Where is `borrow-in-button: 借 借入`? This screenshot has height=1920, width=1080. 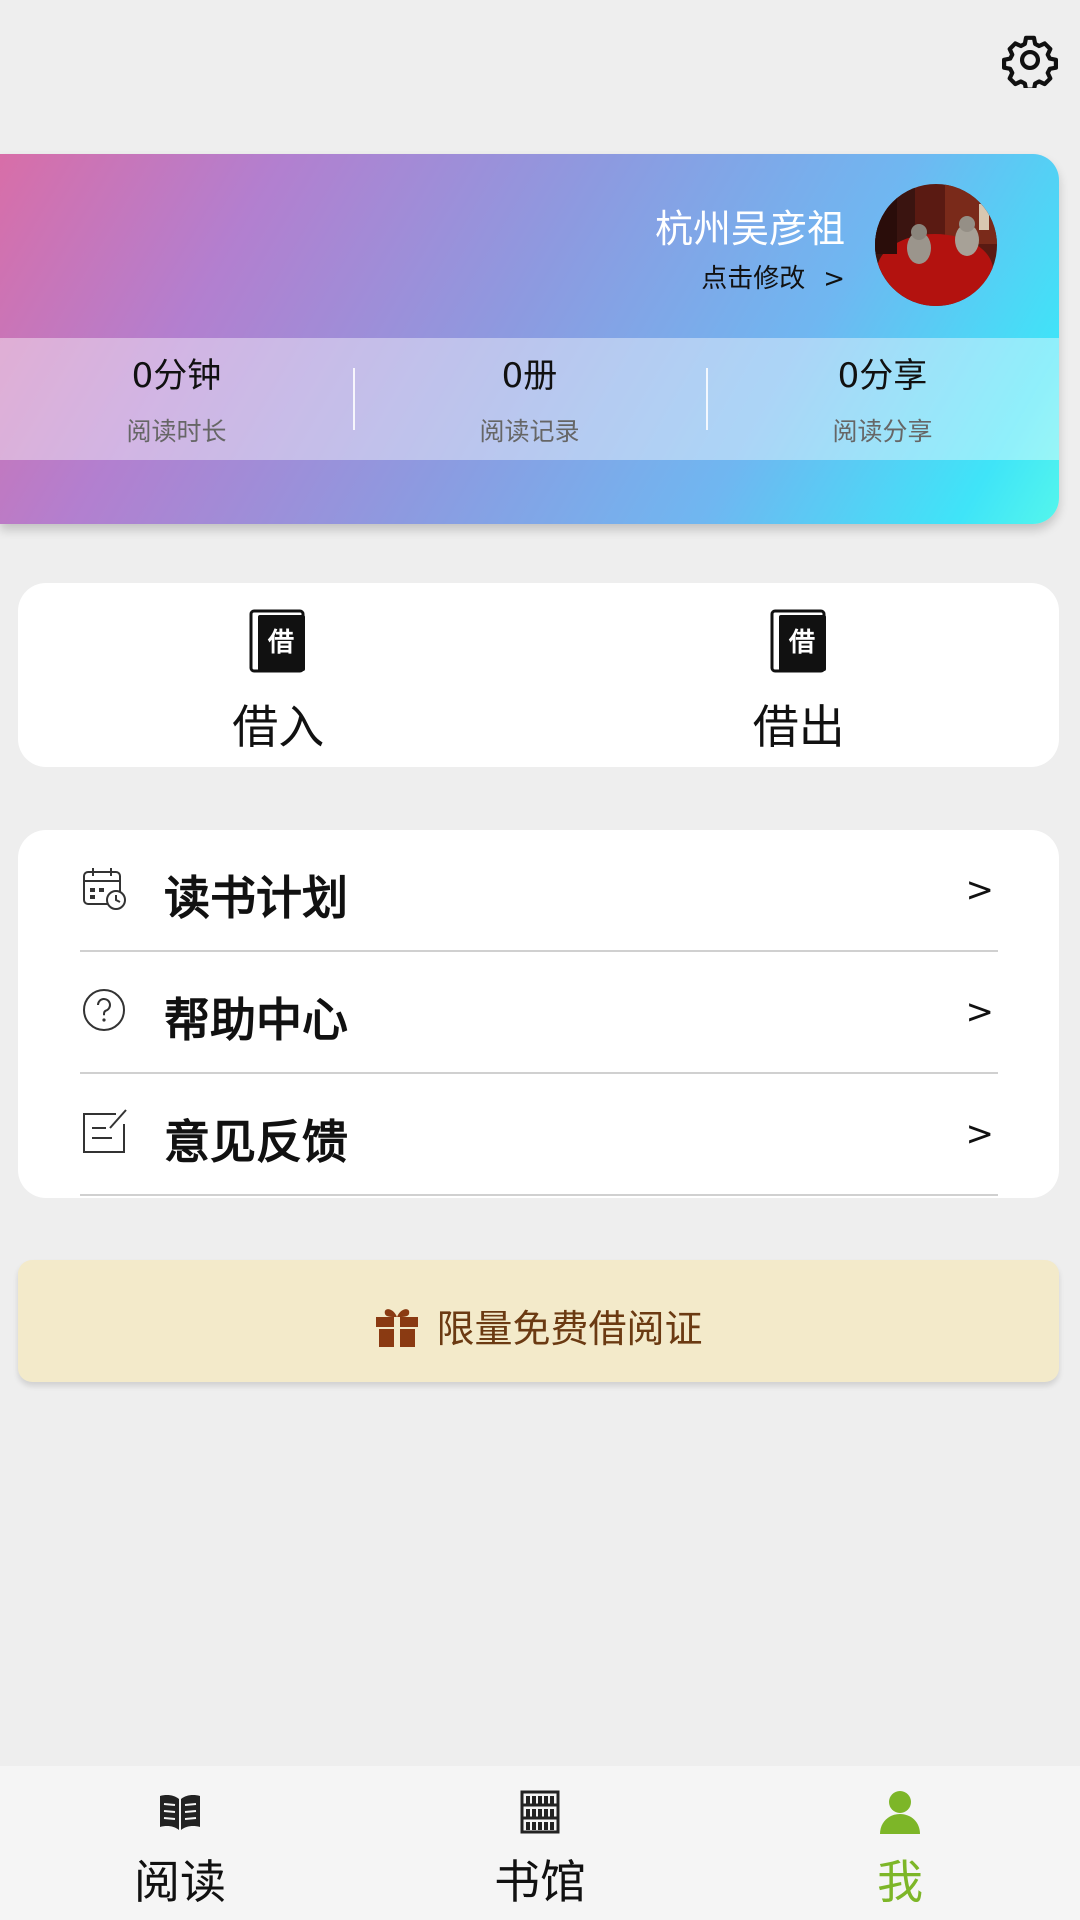
borrow-in-button: 借 借入 is located at coordinates (278, 675).